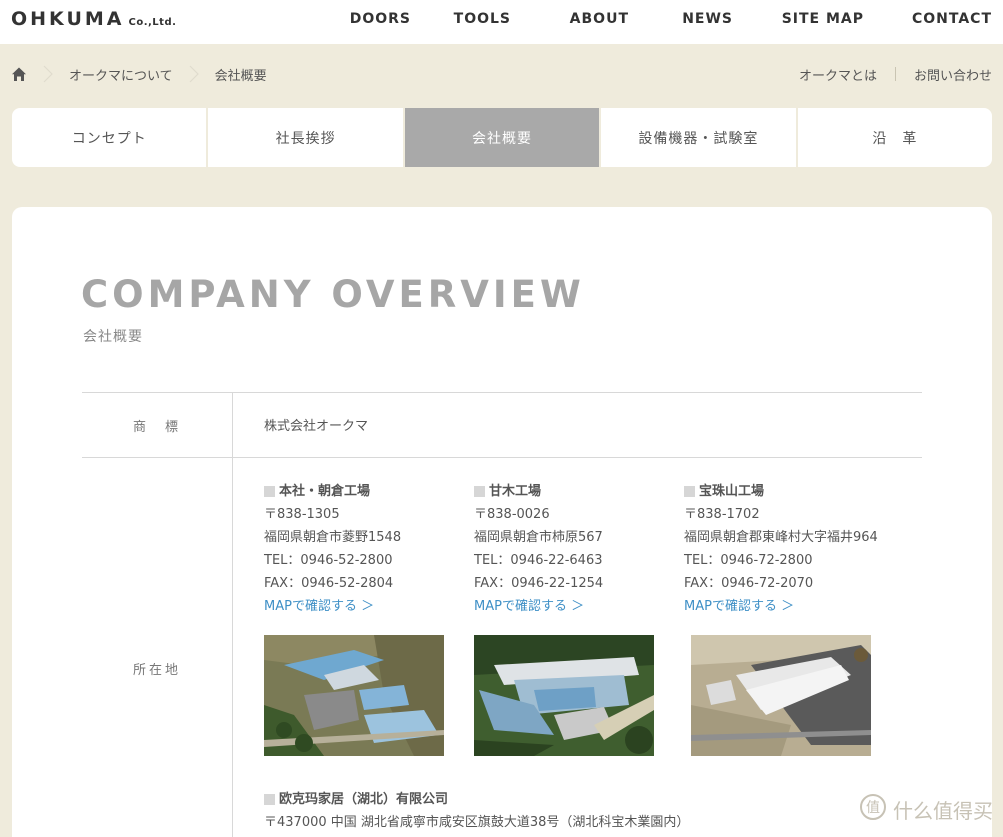  What do you see at coordinates (316, 426) in the screenshot?
I see `row-value-trademark: 株式会社オークマ` at bounding box center [316, 426].